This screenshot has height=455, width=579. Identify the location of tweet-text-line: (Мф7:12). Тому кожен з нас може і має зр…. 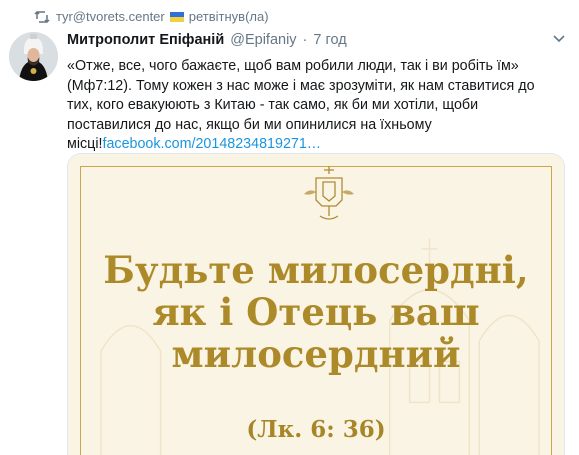
(301, 85).